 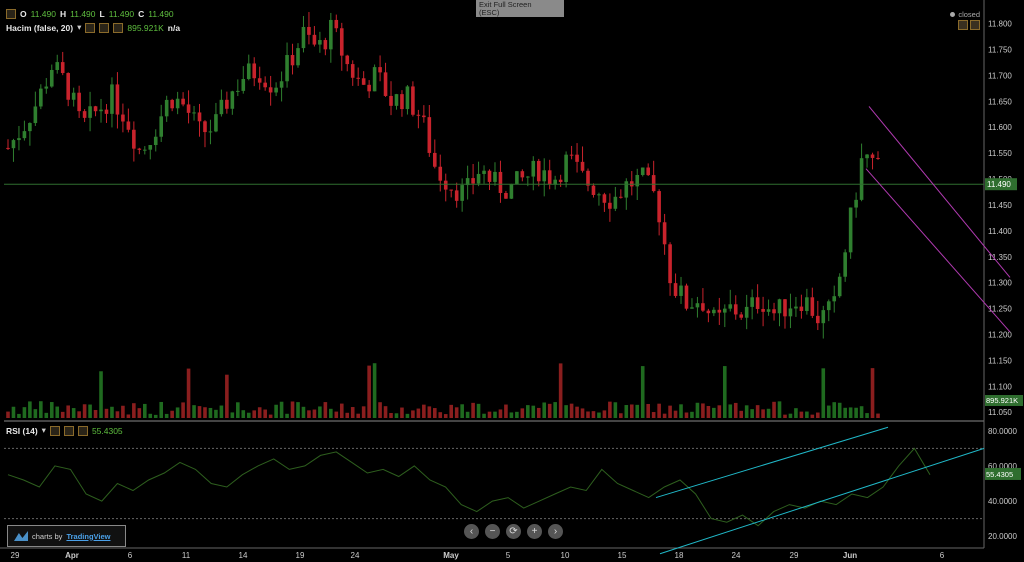 I want to click on scroll-right-button: ›, so click(x=555, y=531).